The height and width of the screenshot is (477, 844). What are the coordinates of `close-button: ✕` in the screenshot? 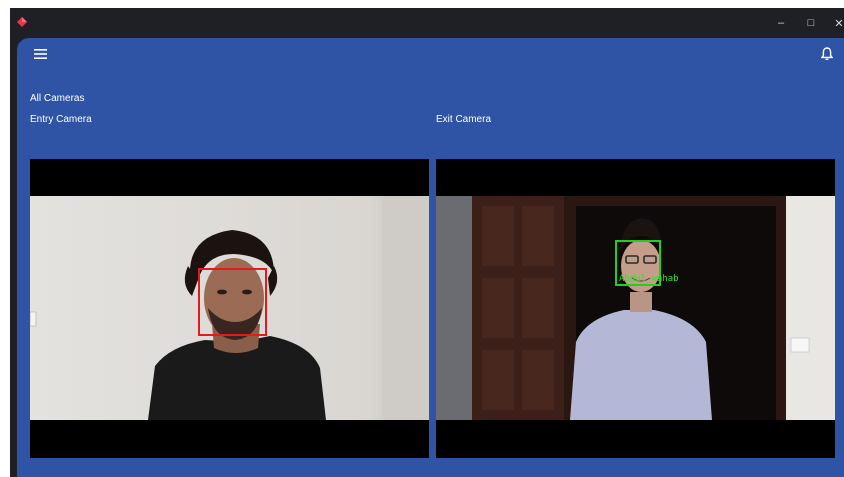 It's located at (834, 23).